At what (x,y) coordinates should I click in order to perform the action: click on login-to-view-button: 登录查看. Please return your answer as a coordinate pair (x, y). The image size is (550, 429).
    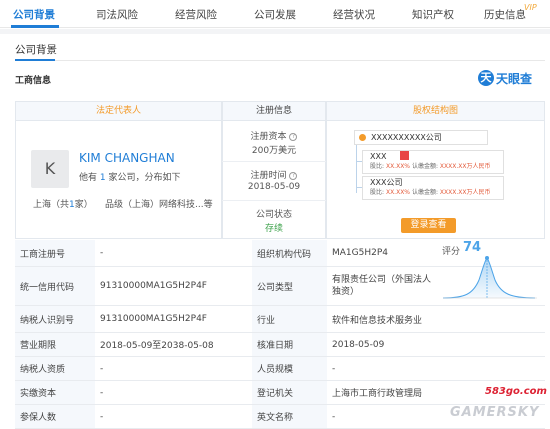
    Looking at the image, I should click on (428, 225).